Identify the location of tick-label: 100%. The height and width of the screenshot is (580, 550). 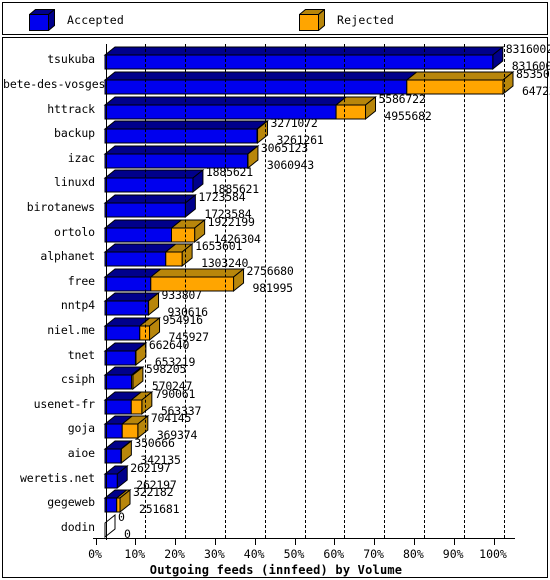
(493, 554).